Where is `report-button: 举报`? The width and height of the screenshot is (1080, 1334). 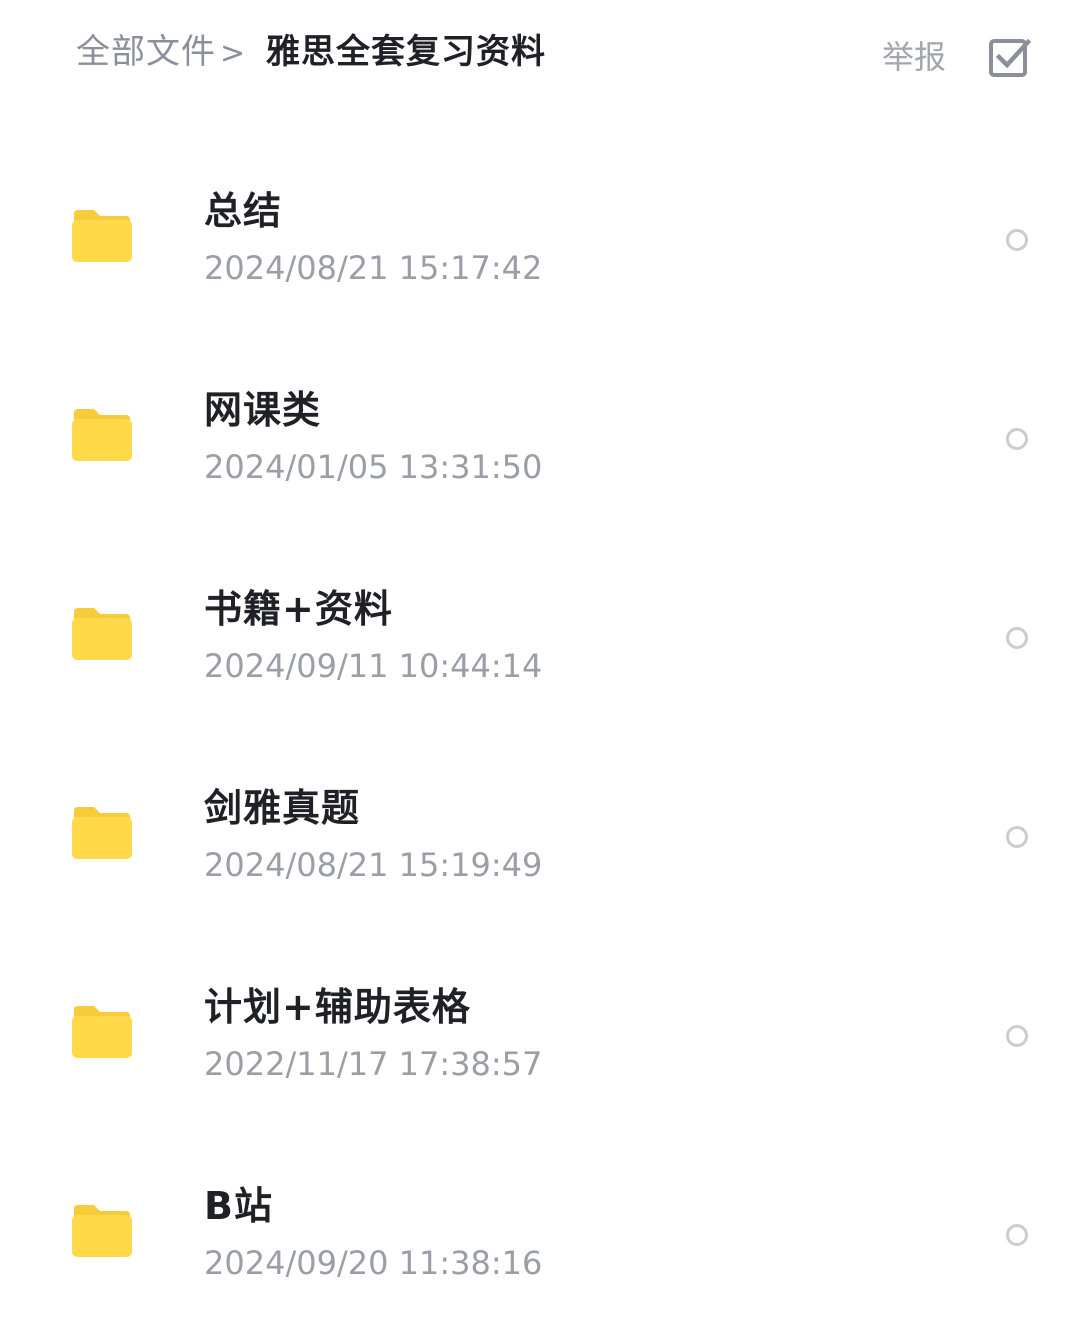 report-button: 举报 is located at coordinates (914, 57).